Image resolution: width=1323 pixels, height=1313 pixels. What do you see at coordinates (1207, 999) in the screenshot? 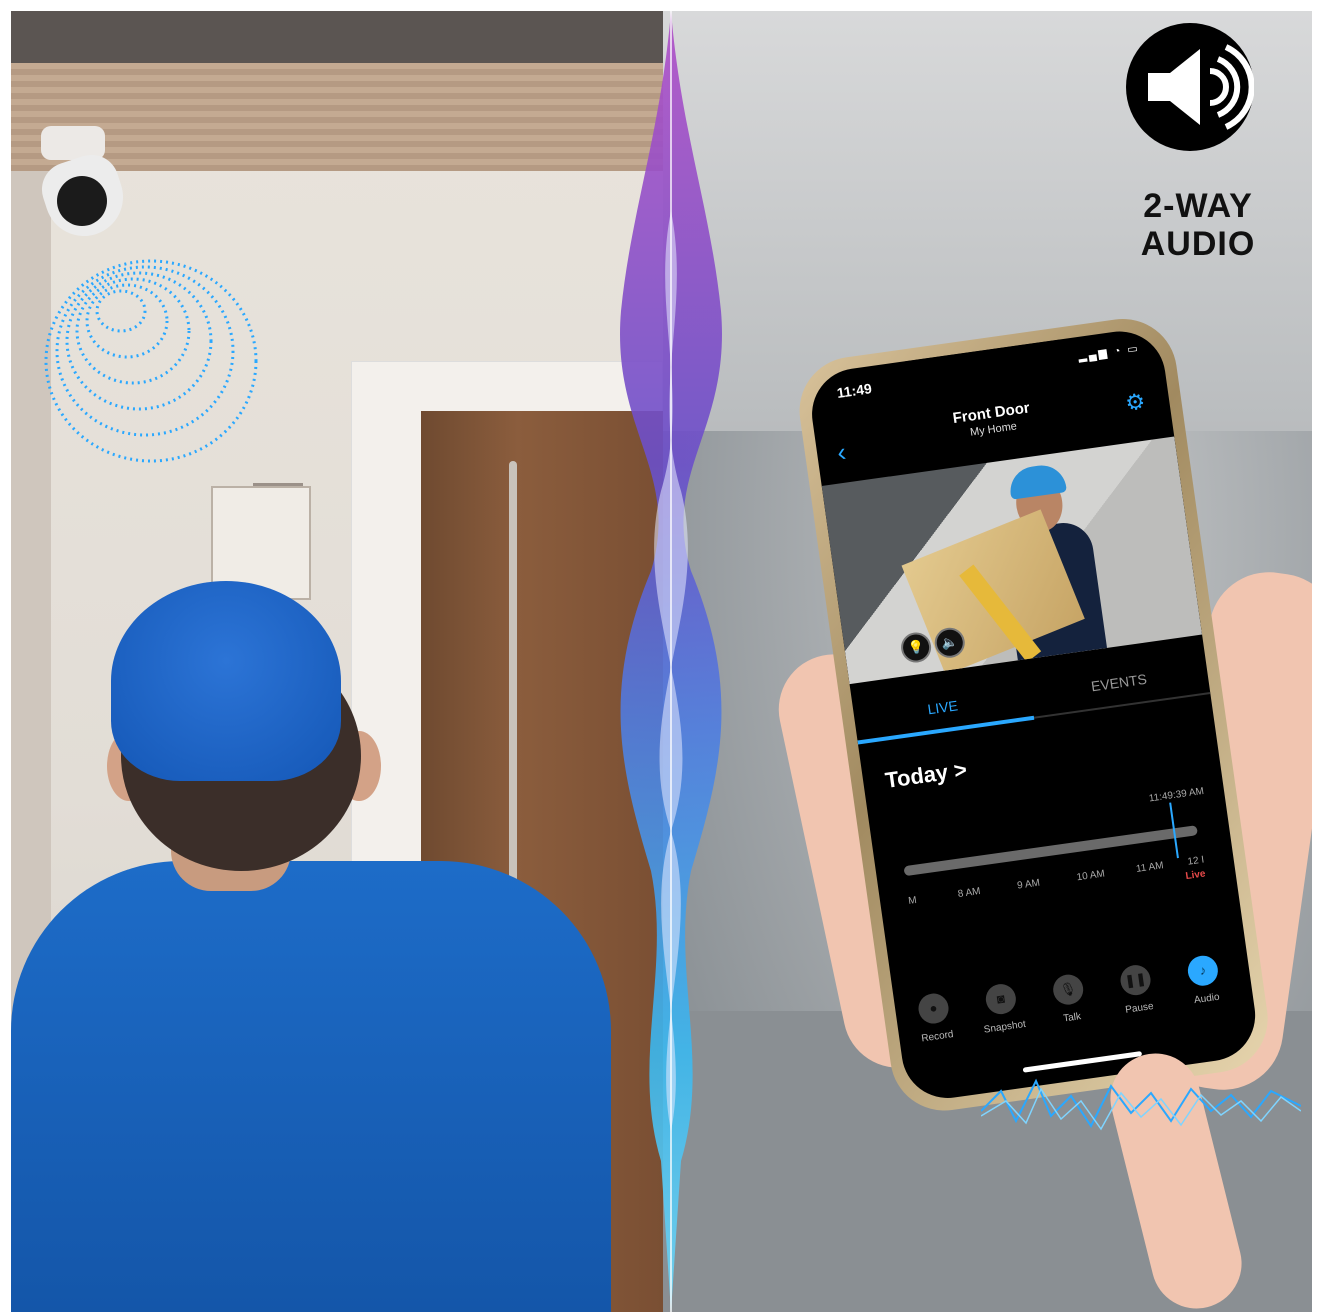
I see `audio-label: Audio` at bounding box center [1207, 999].